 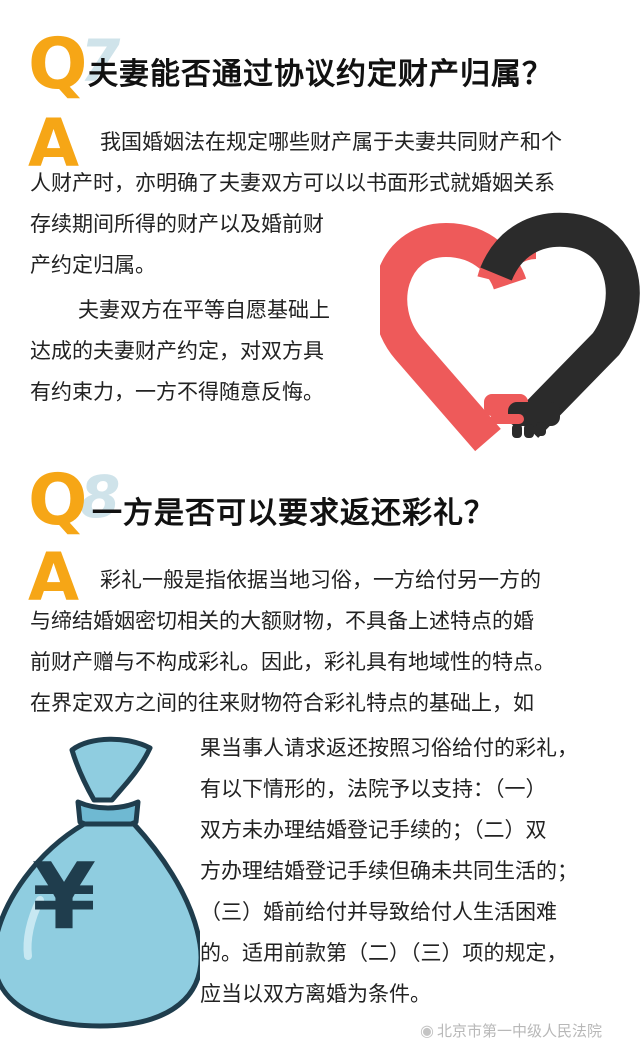 I want to click on question-title-7: 夫妻能否通过协议约定财产归属？, so click(x=320, y=74).